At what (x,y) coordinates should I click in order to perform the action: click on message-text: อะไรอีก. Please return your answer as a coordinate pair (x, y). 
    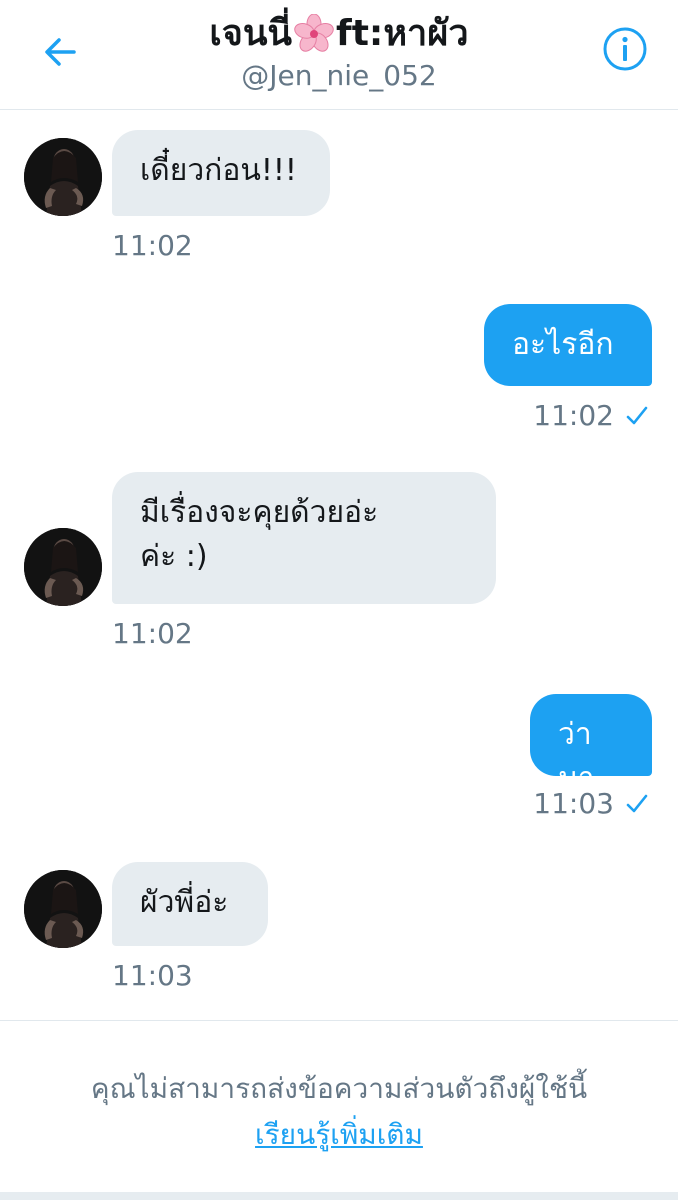
    Looking at the image, I should click on (563, 344).